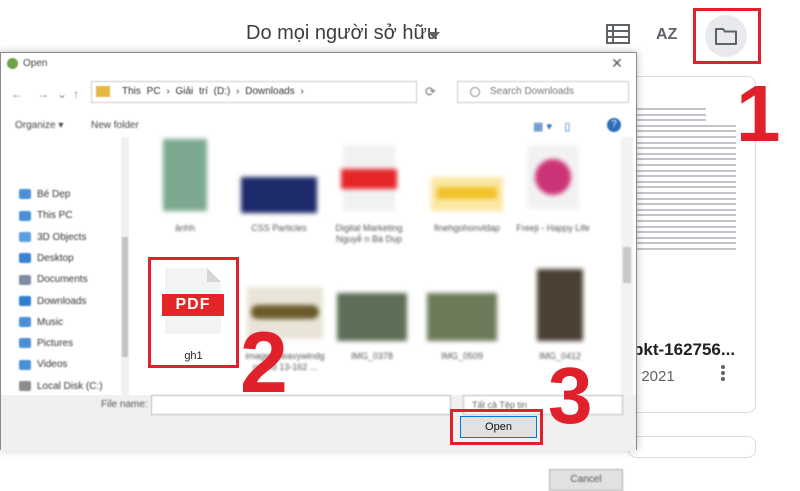 This screenshot has height=491, width=800. Describe the element at coordinates (553, 228) in the screenshot. I see `file-tile-name: Freeji - Happy Life` at that location.